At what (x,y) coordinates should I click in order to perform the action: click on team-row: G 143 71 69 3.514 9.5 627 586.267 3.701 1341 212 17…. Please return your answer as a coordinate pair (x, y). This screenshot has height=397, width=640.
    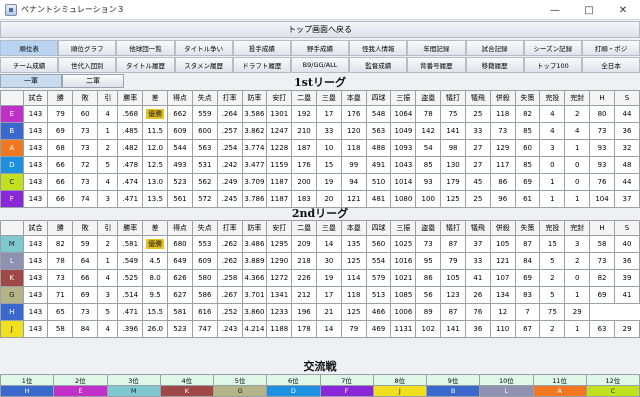
    Looking at the image, I should click on (320, 295).